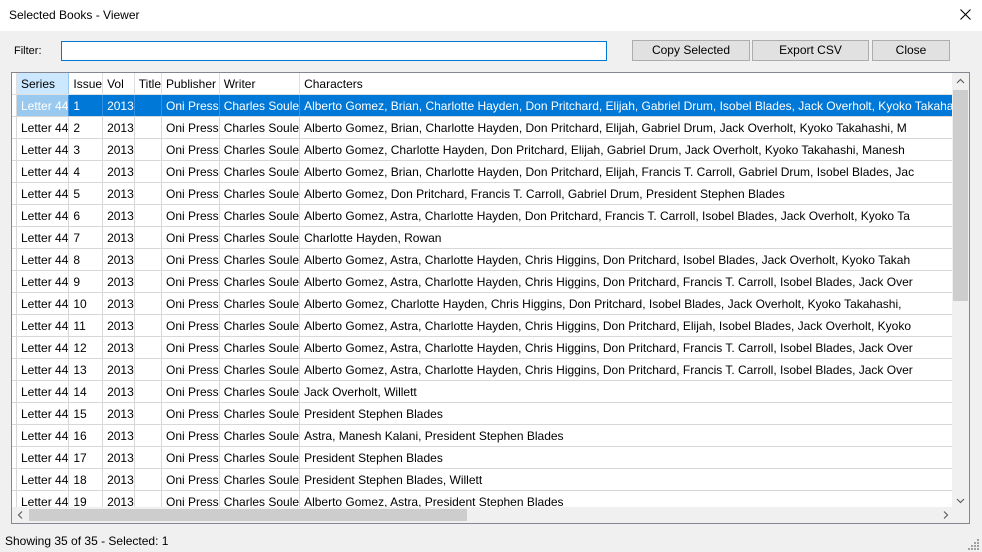 The height and width of the screenshot is (552, 982). Describe the element at coordinates (86, 457) in the screenshot. I see `cell-issue: 17` at that location.